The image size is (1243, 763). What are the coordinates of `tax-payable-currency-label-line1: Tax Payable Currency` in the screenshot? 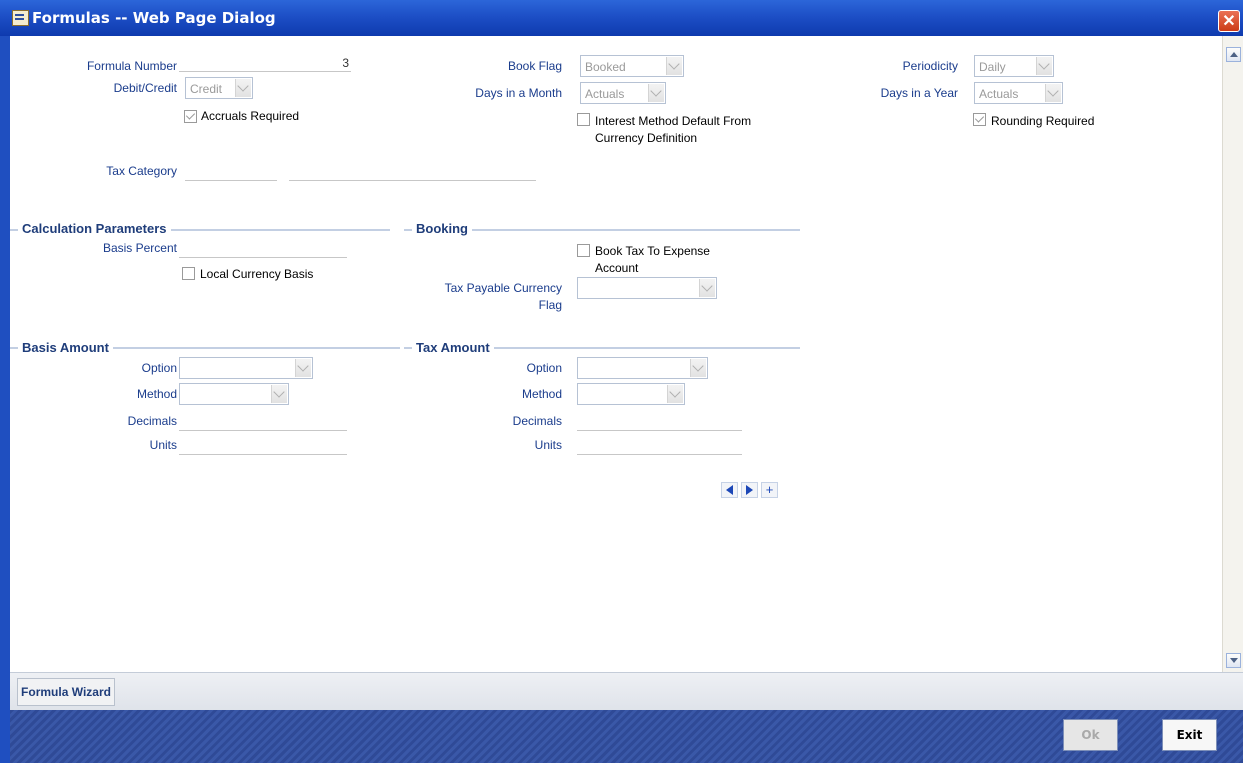 It's located at (503, 288).